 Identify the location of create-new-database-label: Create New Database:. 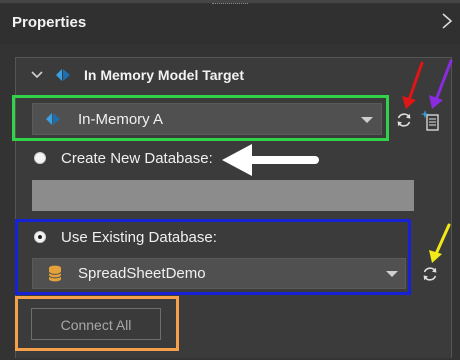
(137, 158).